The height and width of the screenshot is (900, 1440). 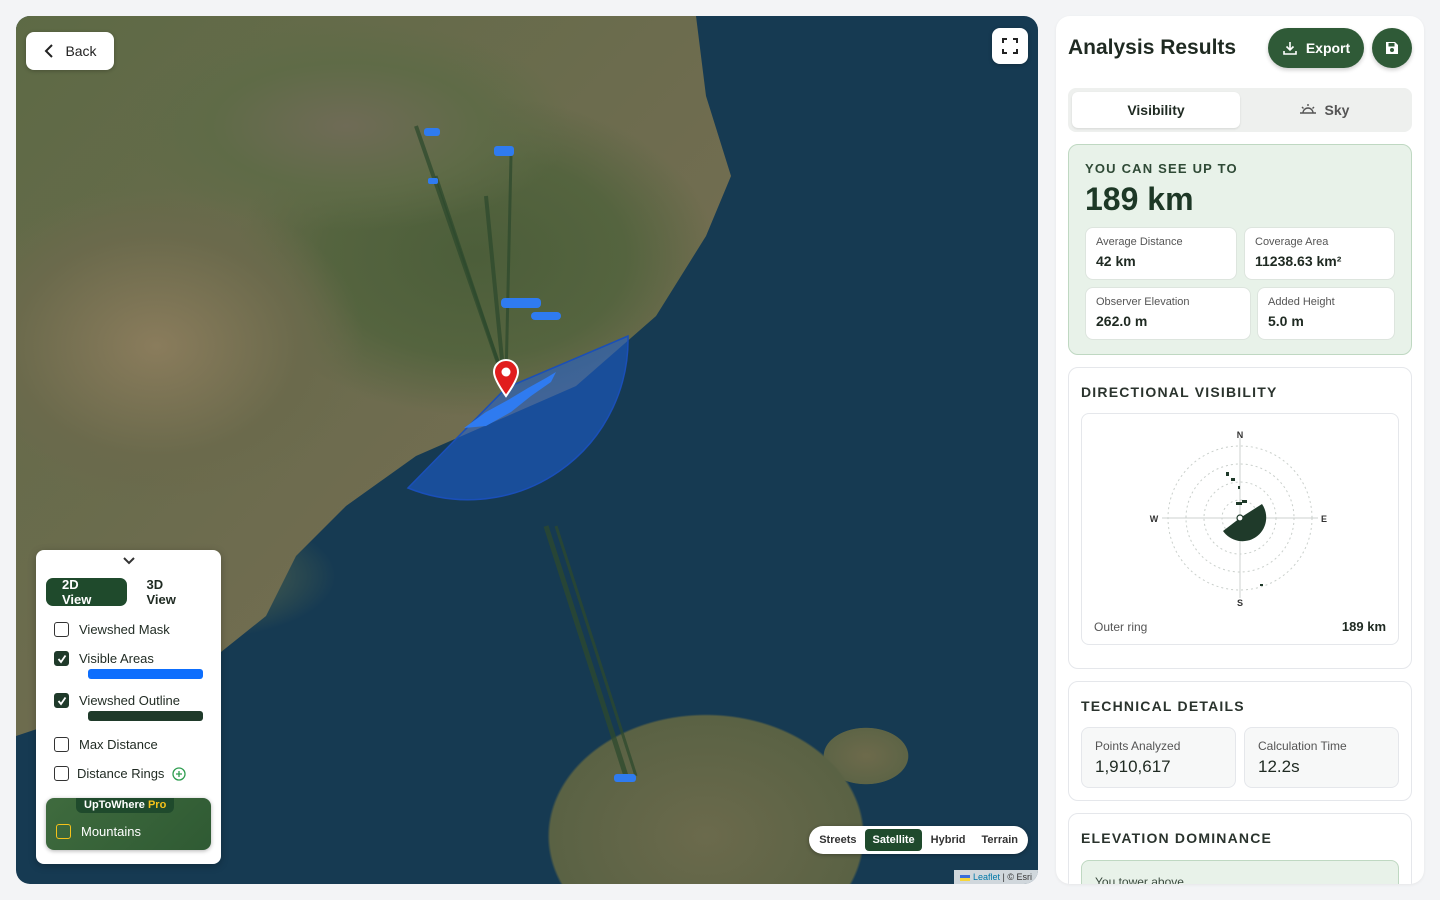 I want to click on viewshed-wedge, so click(x=517, y=417).